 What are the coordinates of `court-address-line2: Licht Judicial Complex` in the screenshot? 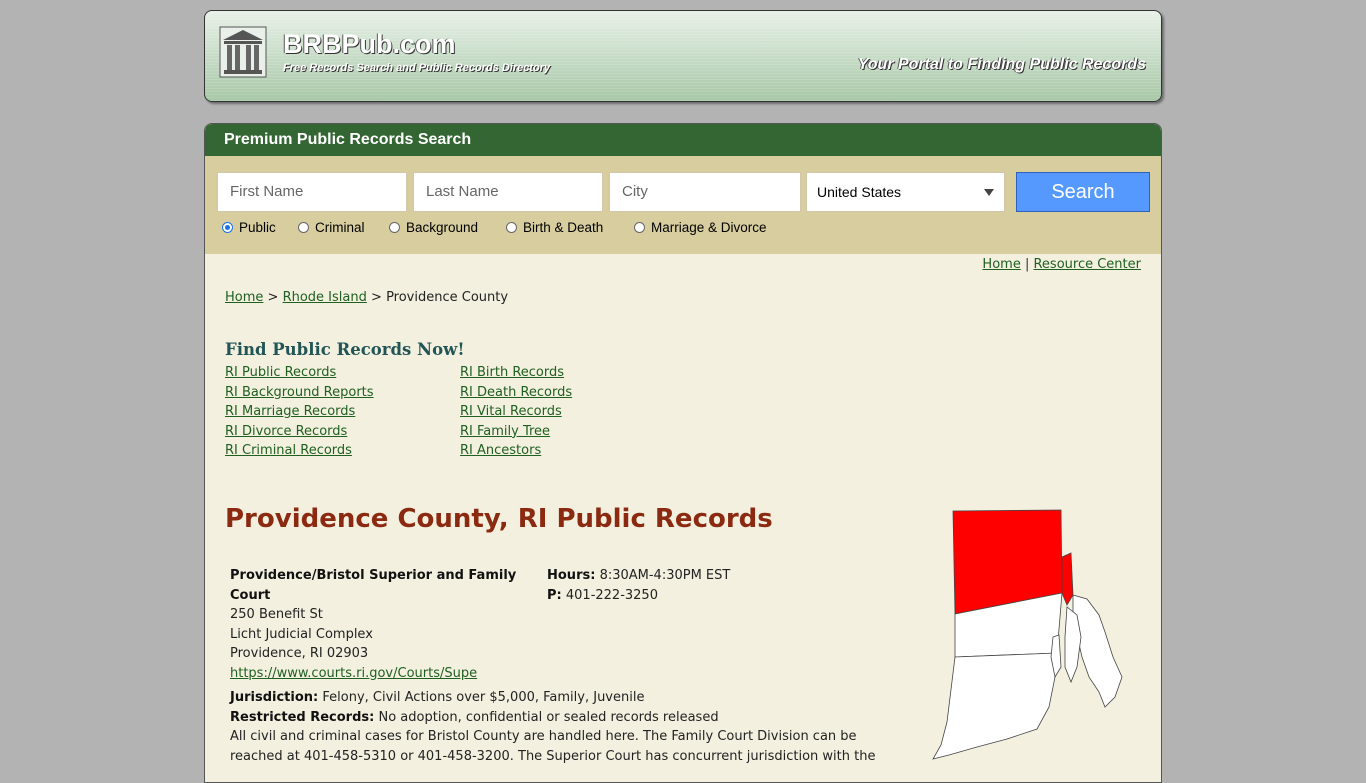 It's located at (301, 634).